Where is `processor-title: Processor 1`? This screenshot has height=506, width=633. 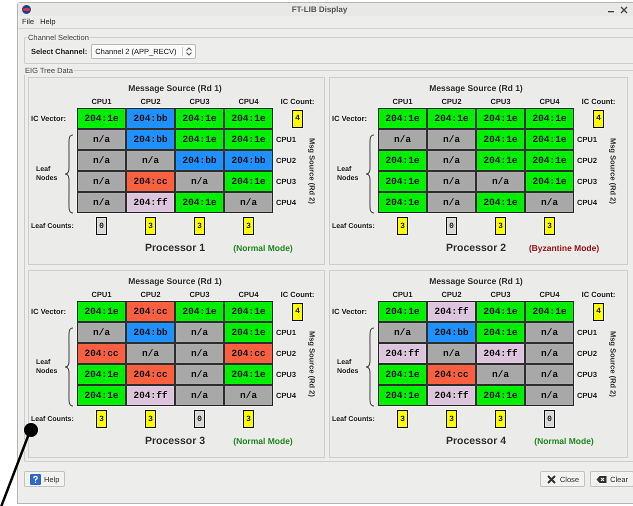
processor-title: Processor 1 is located at coordinates (175, 248).